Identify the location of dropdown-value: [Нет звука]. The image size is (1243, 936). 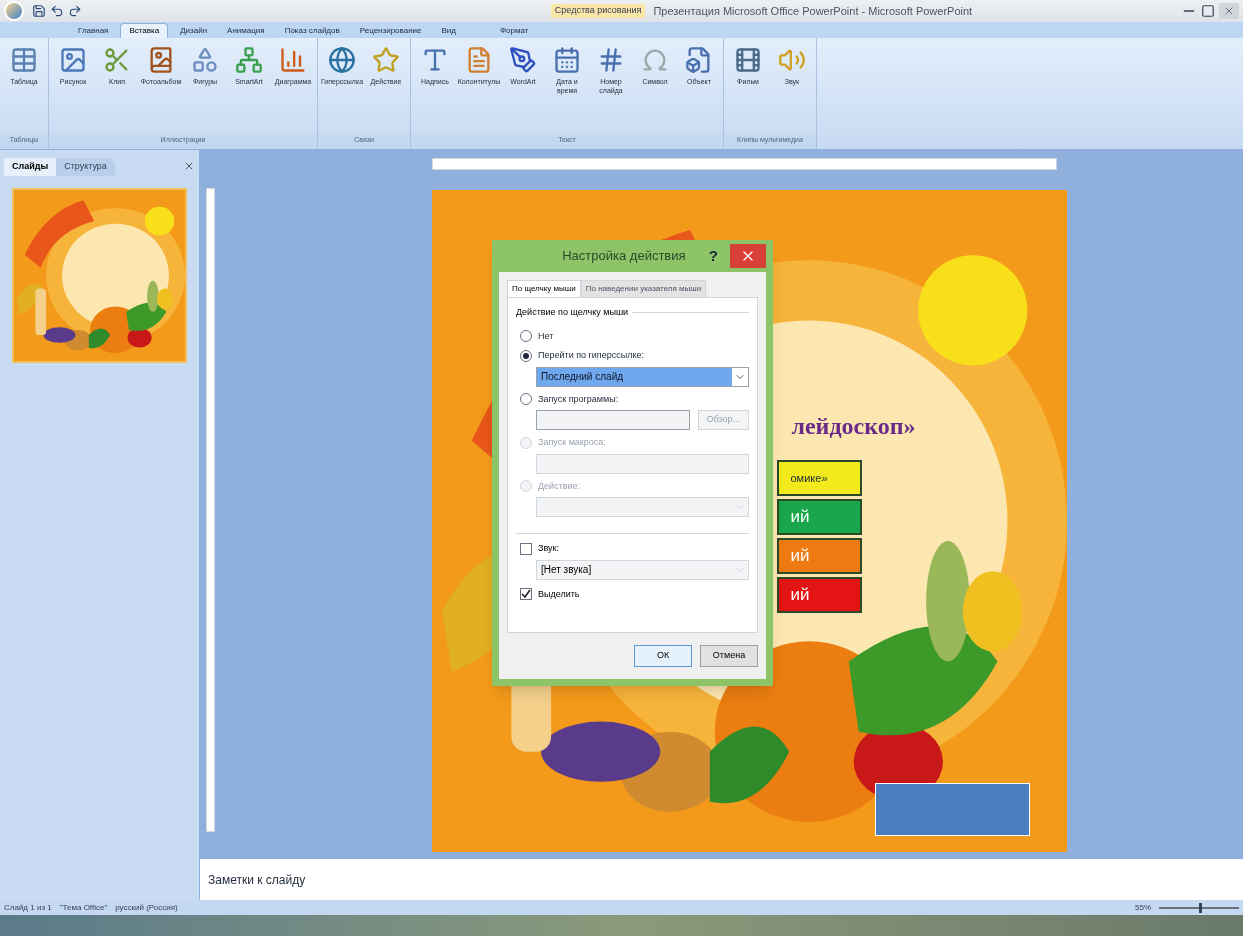
(566, 570).